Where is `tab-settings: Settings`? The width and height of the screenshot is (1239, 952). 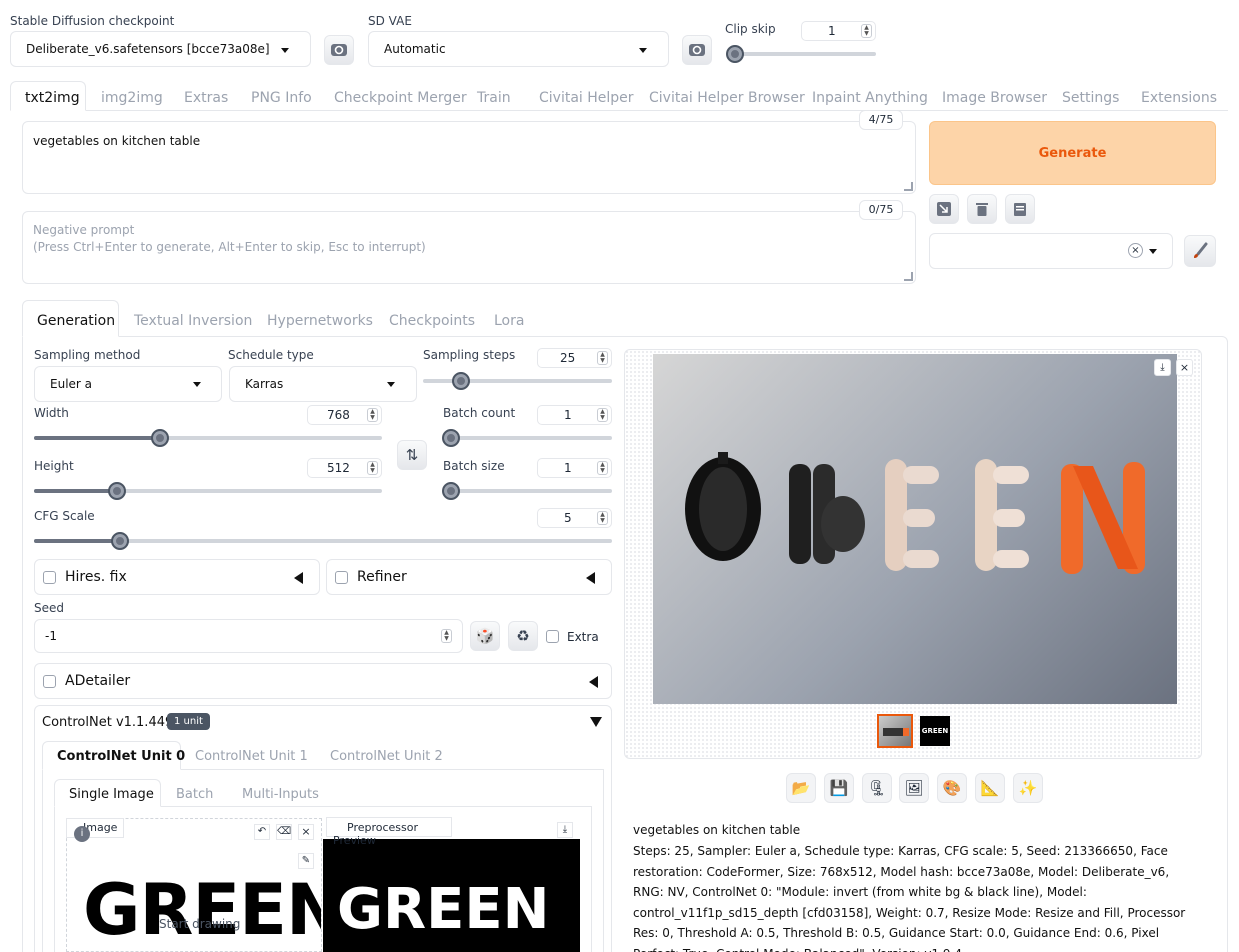
tab-settings: Settings is located at coordinates (1090, 98).